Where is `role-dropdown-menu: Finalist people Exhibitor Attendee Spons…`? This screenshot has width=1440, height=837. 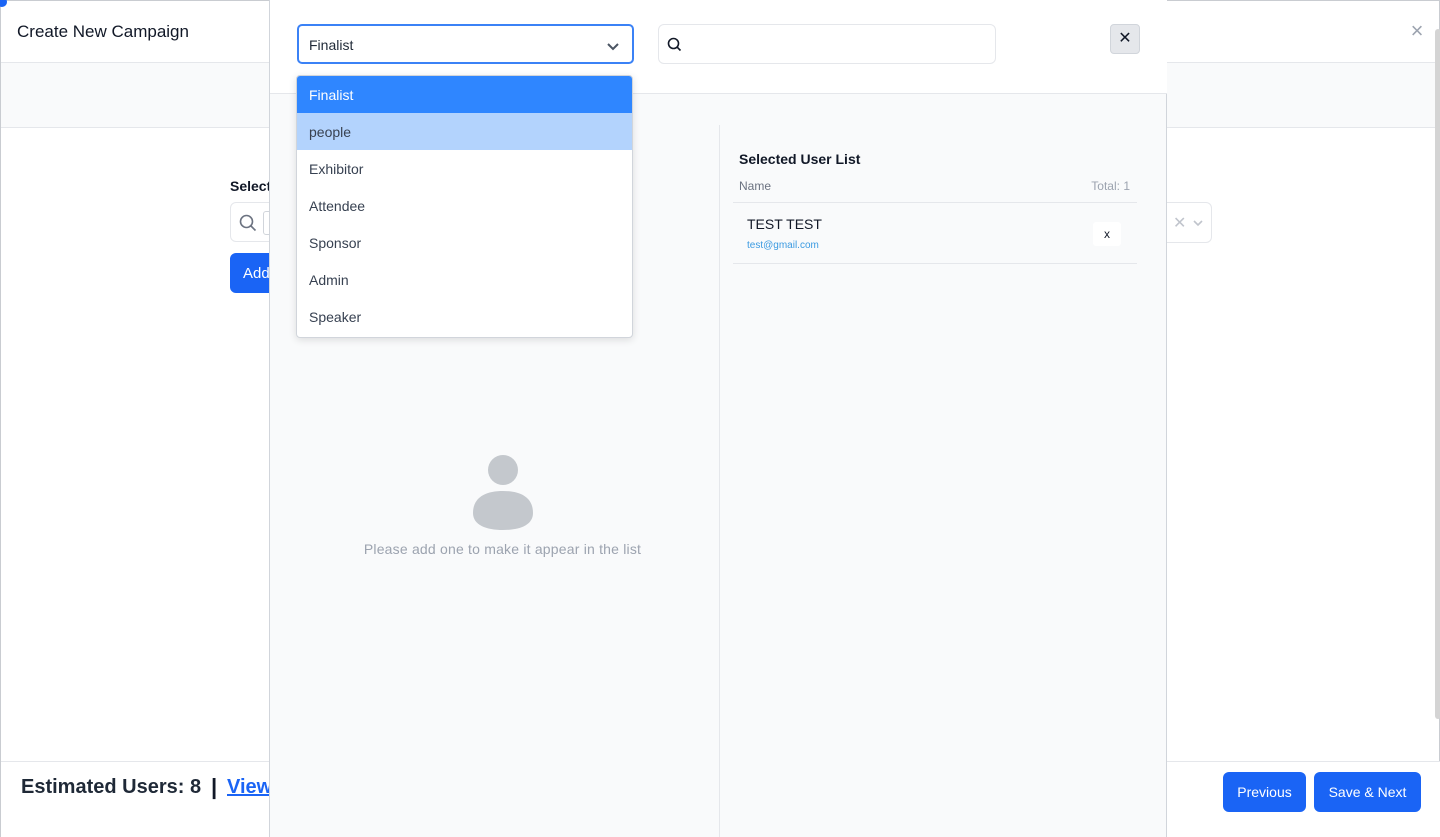 role-dropdown-menu: Finalist people Exhibitor Attendee Spons… is located at coordinates (464, 206).